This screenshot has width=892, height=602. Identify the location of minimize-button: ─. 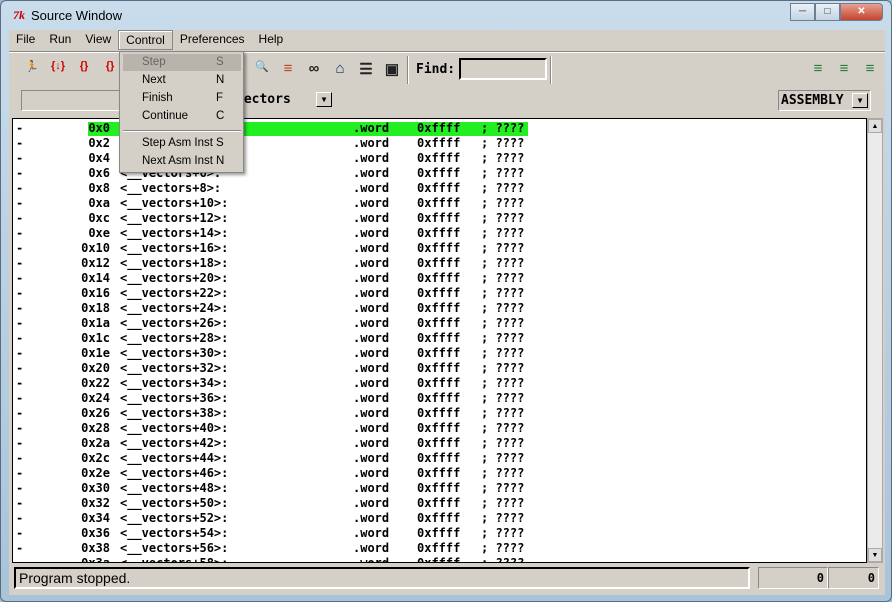
(802, 12).